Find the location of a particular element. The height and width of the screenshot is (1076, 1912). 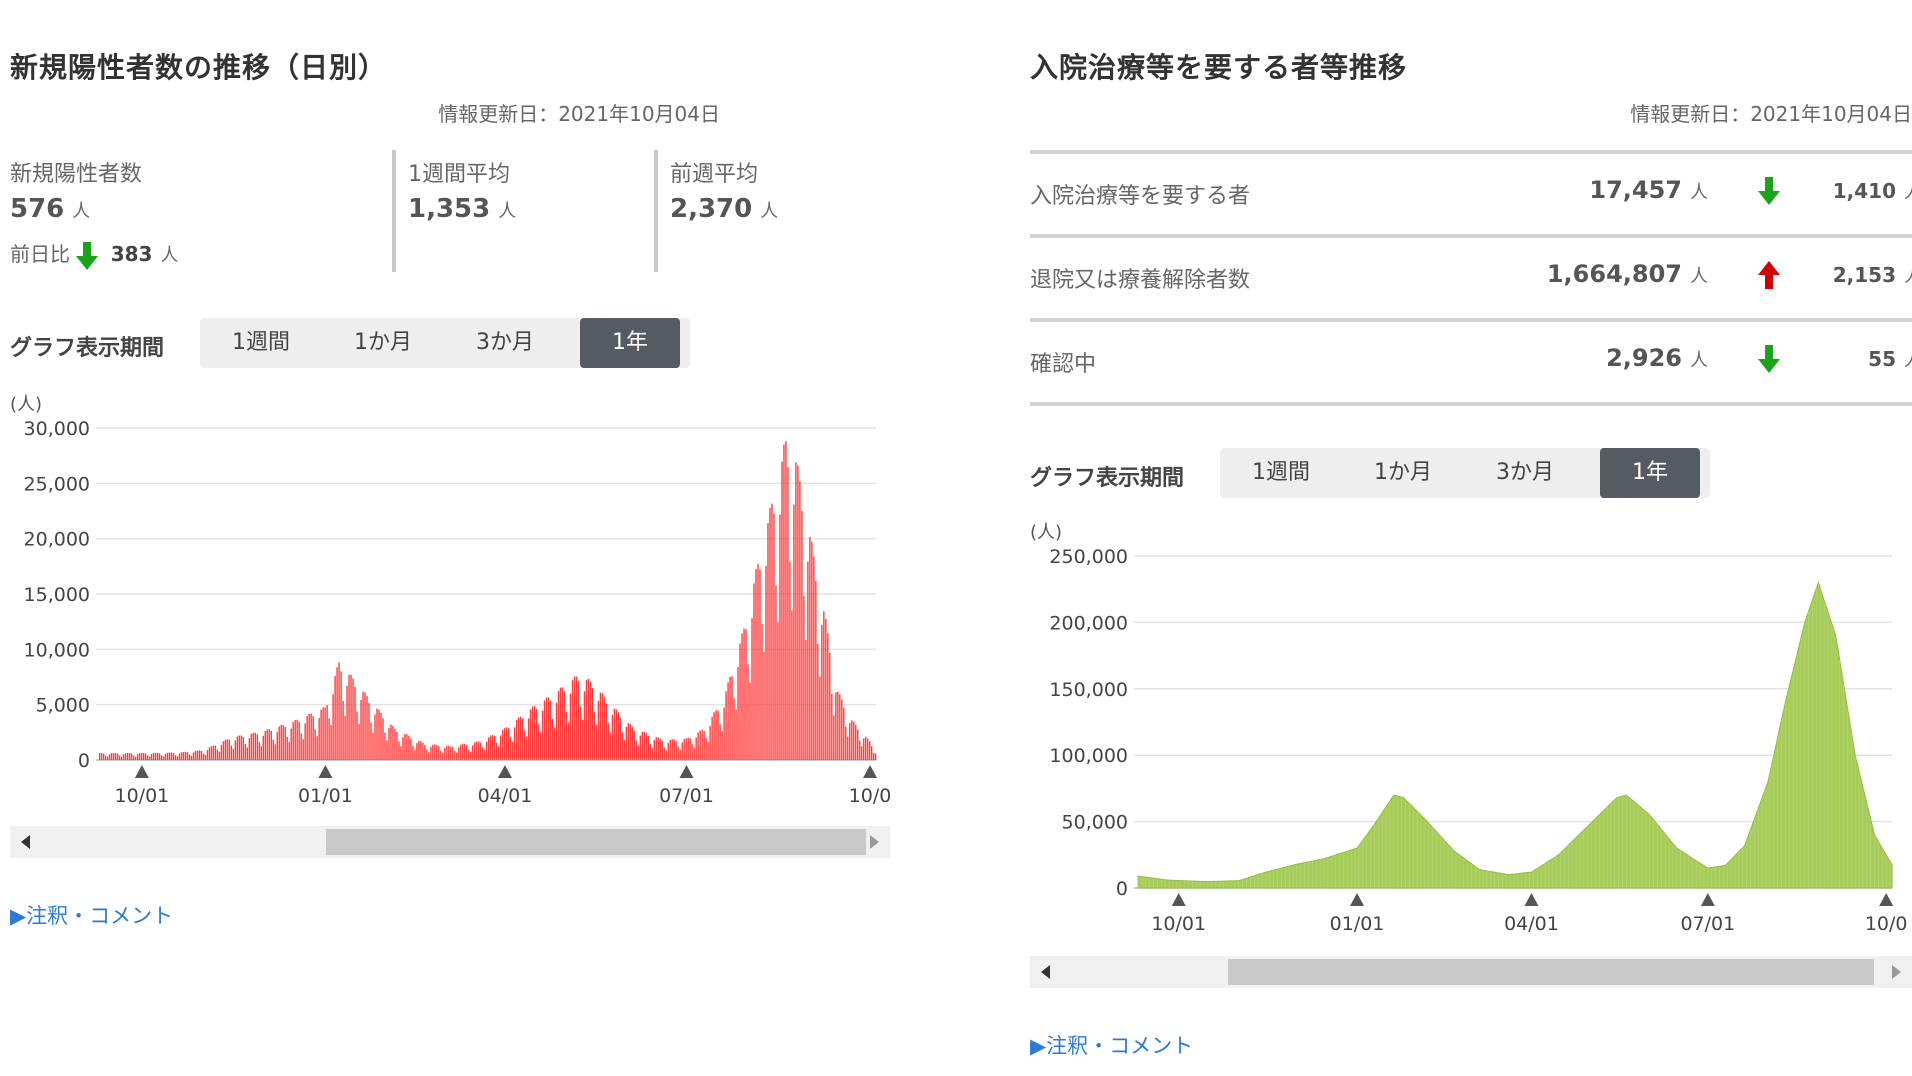

row-label: 退院又は療養解除者数 is located at coordinates (1140, 280).